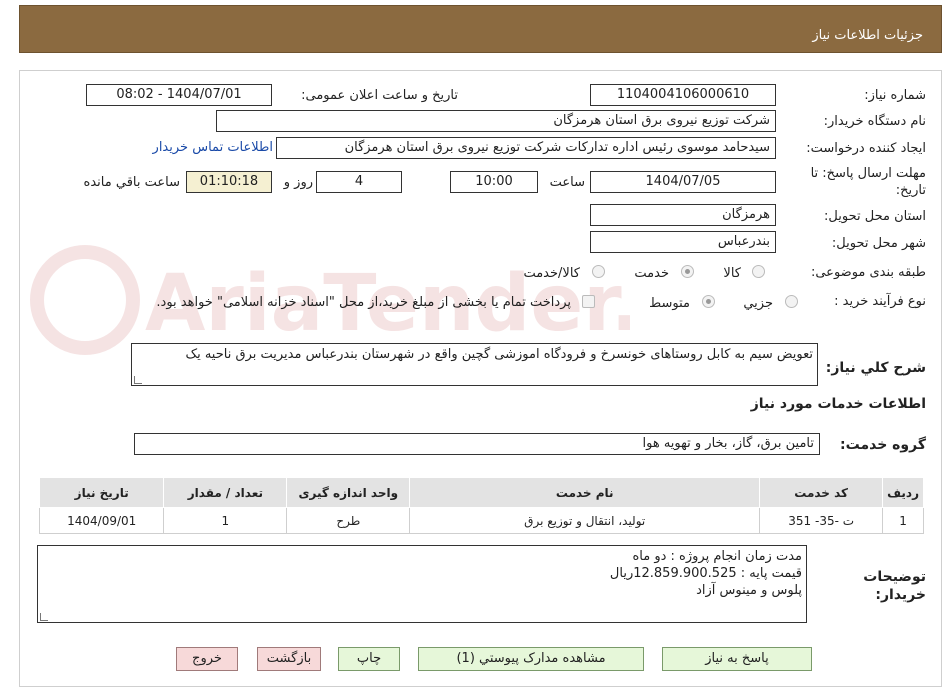  Describe the element at coordinates (705, 573) in the screenshot. I see `buyer-notes-line-2: قیمت پایه : 12.859.900.525ریال` at that location.